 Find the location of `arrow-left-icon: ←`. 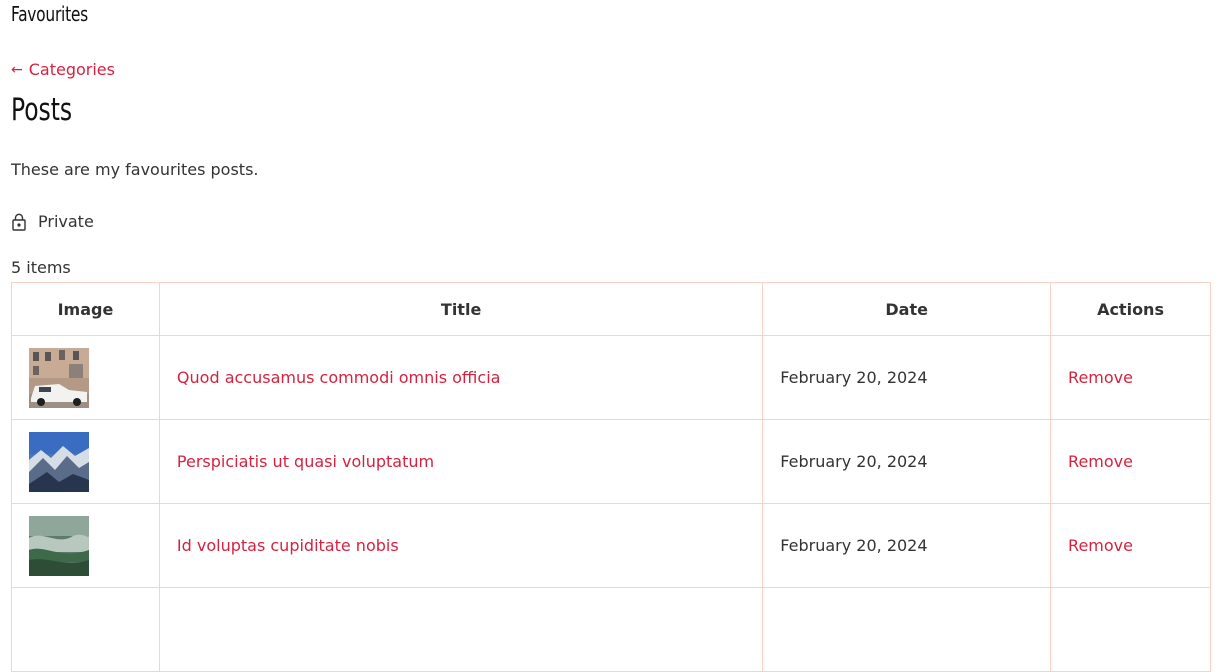

arrow-left-icon: ← is located at coordinates (17, 69).